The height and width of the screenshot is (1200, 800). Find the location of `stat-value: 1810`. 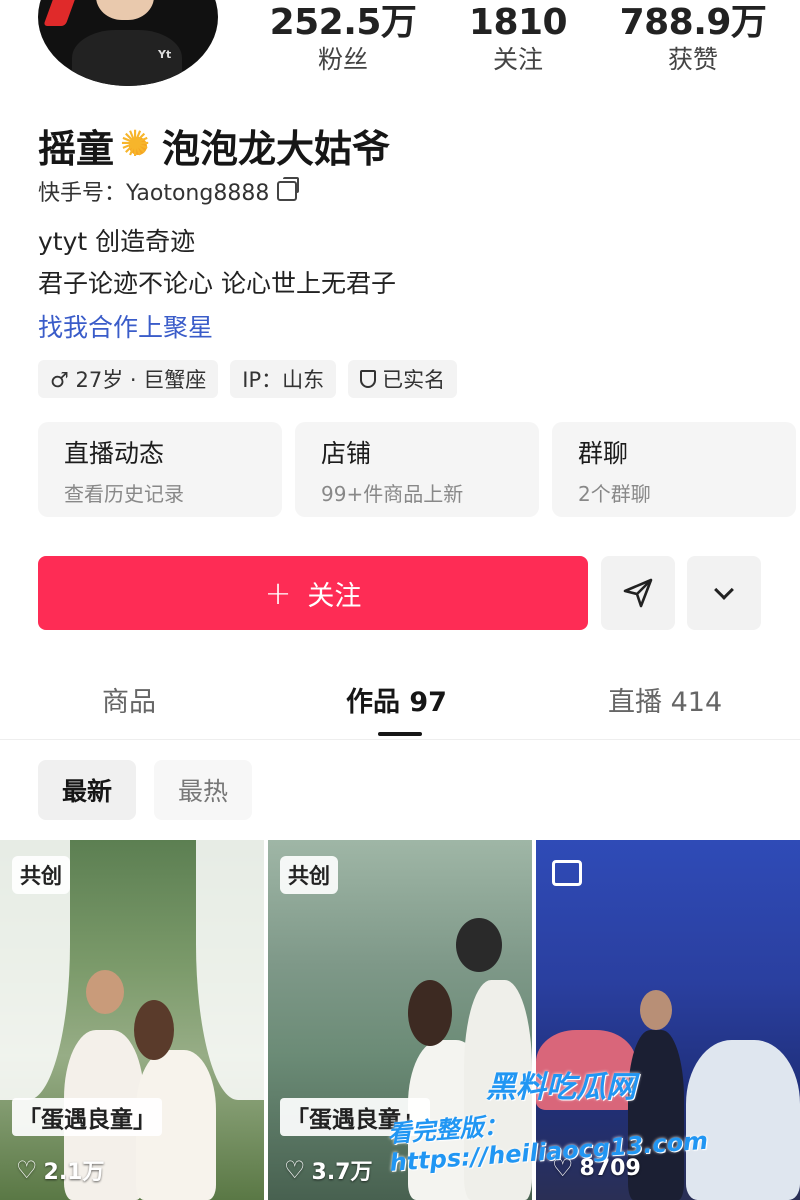

stat-value: 1810 is located at coordinates (518, 22).